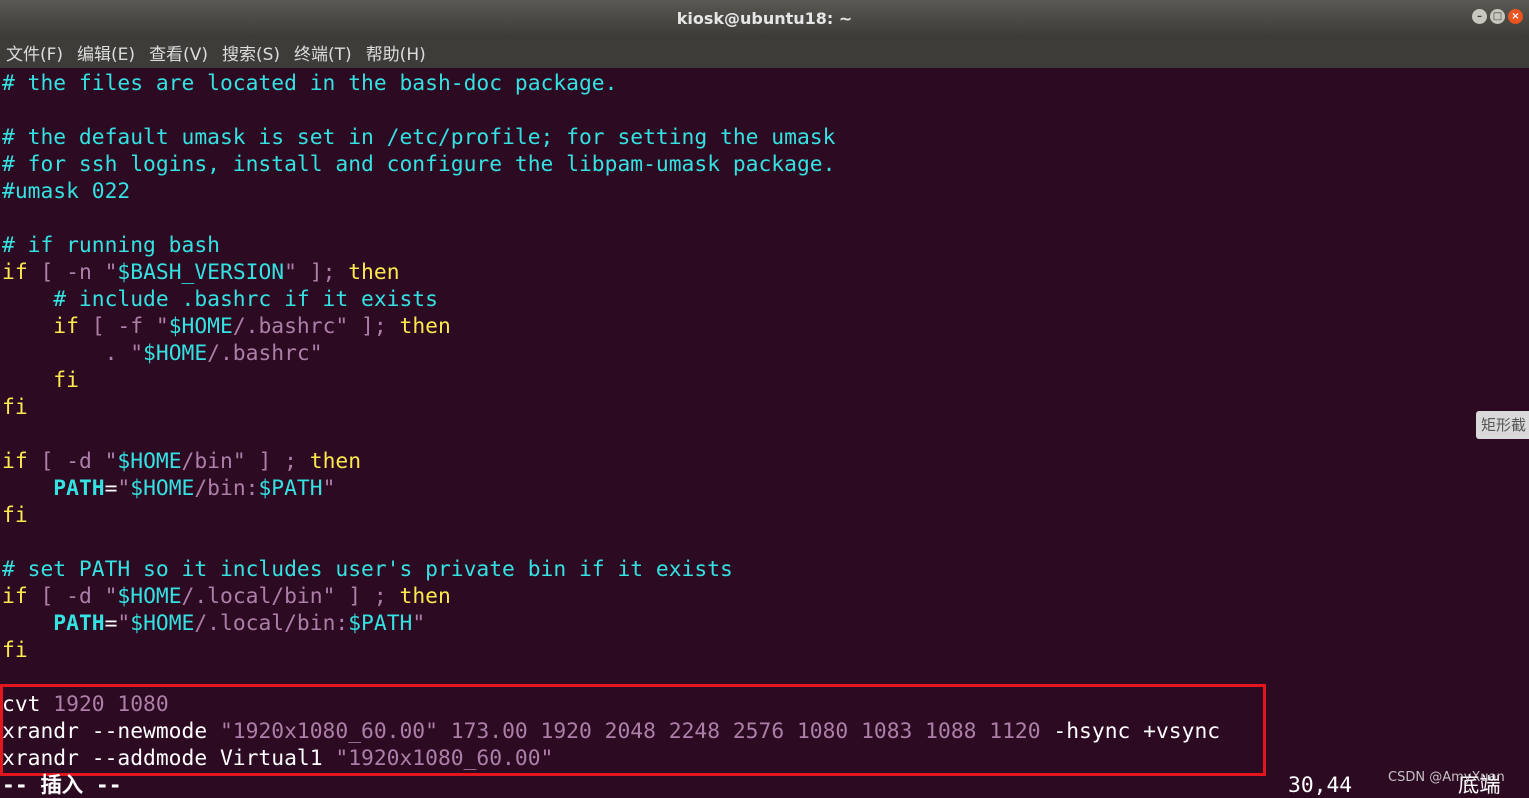 Image resolution: width=1529 pixels, height=798 pixels. I want to click on code-line: PATH="$HOME/bin:$PATH", so click(168, 488).